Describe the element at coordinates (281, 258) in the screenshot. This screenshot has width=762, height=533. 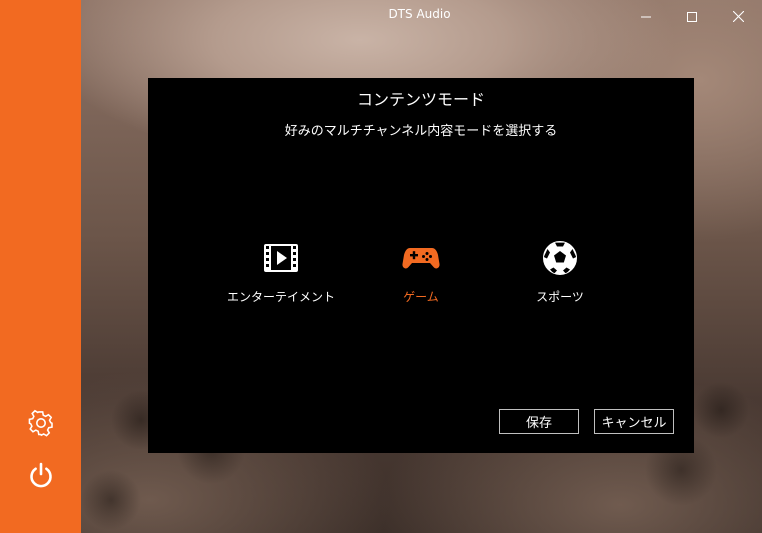
I see `film-icon` at that location.